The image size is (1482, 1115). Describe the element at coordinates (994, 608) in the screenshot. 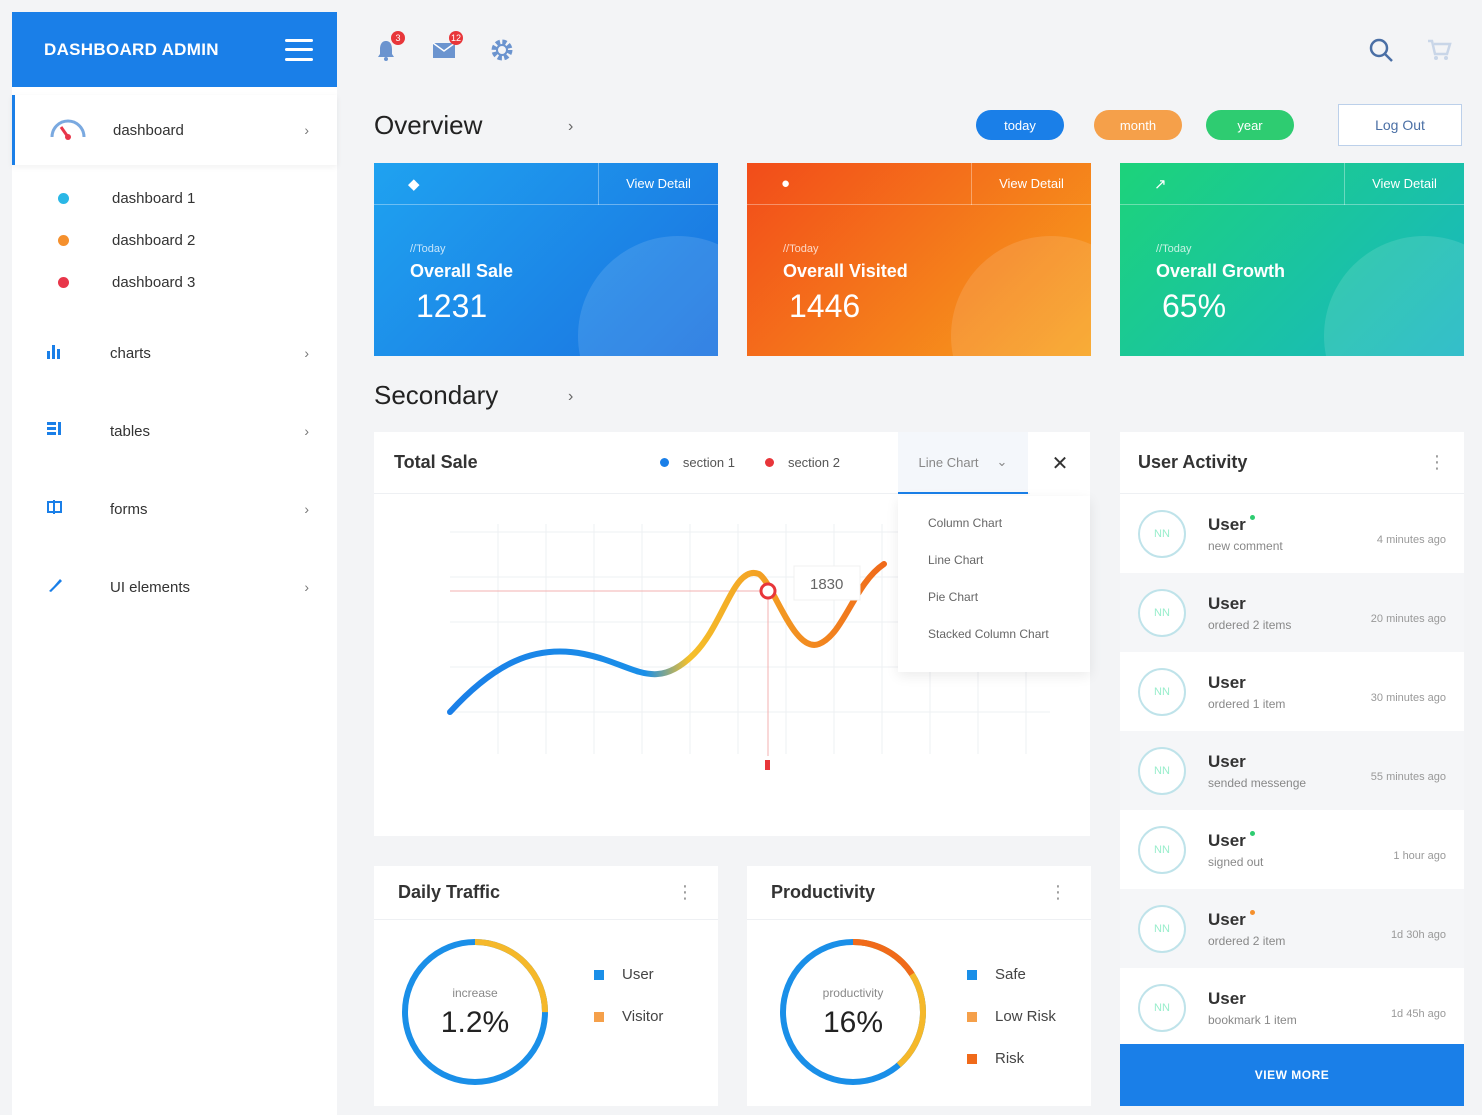

I see `dropdown-option-pie-chart: Pie Chart` at that location.